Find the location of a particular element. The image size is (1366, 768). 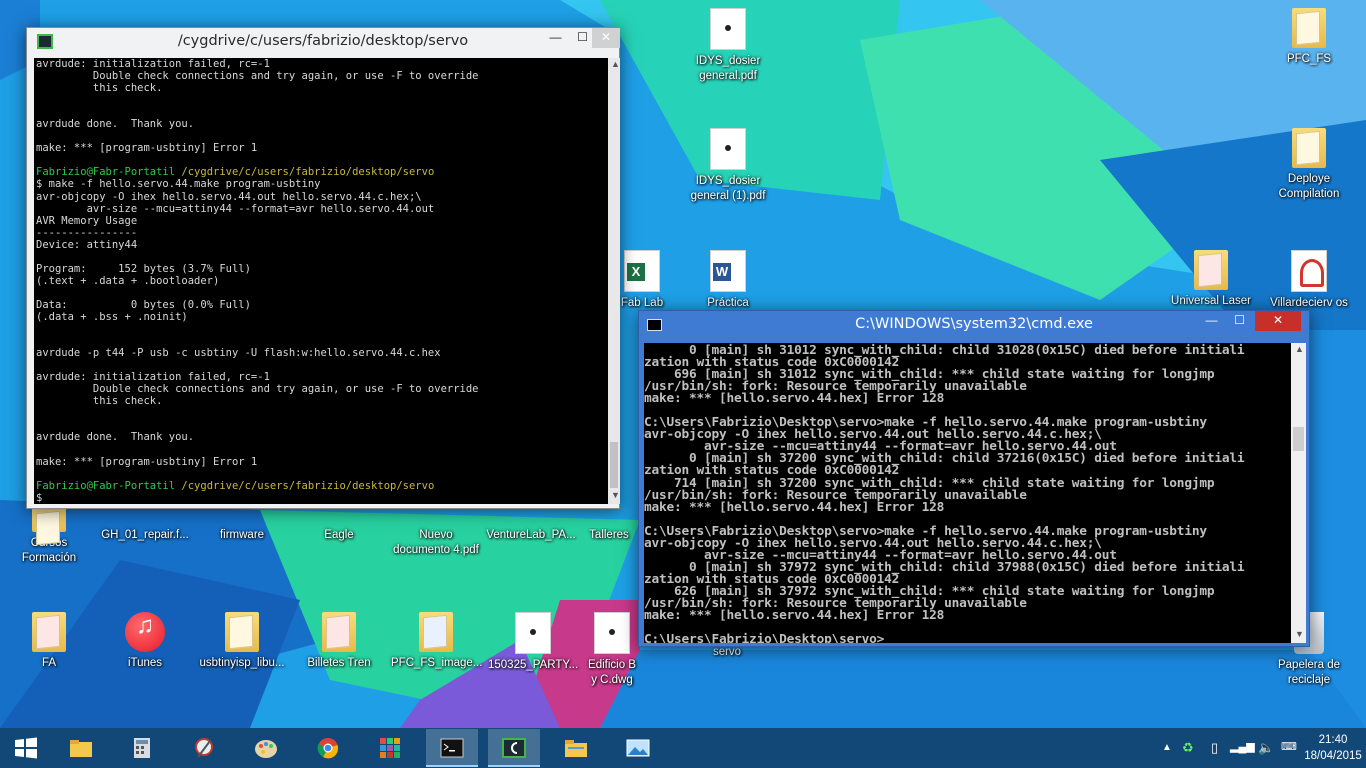

desktop-icon-label: IDYS_dosier general.pdf is located at coordinates (728, 68).